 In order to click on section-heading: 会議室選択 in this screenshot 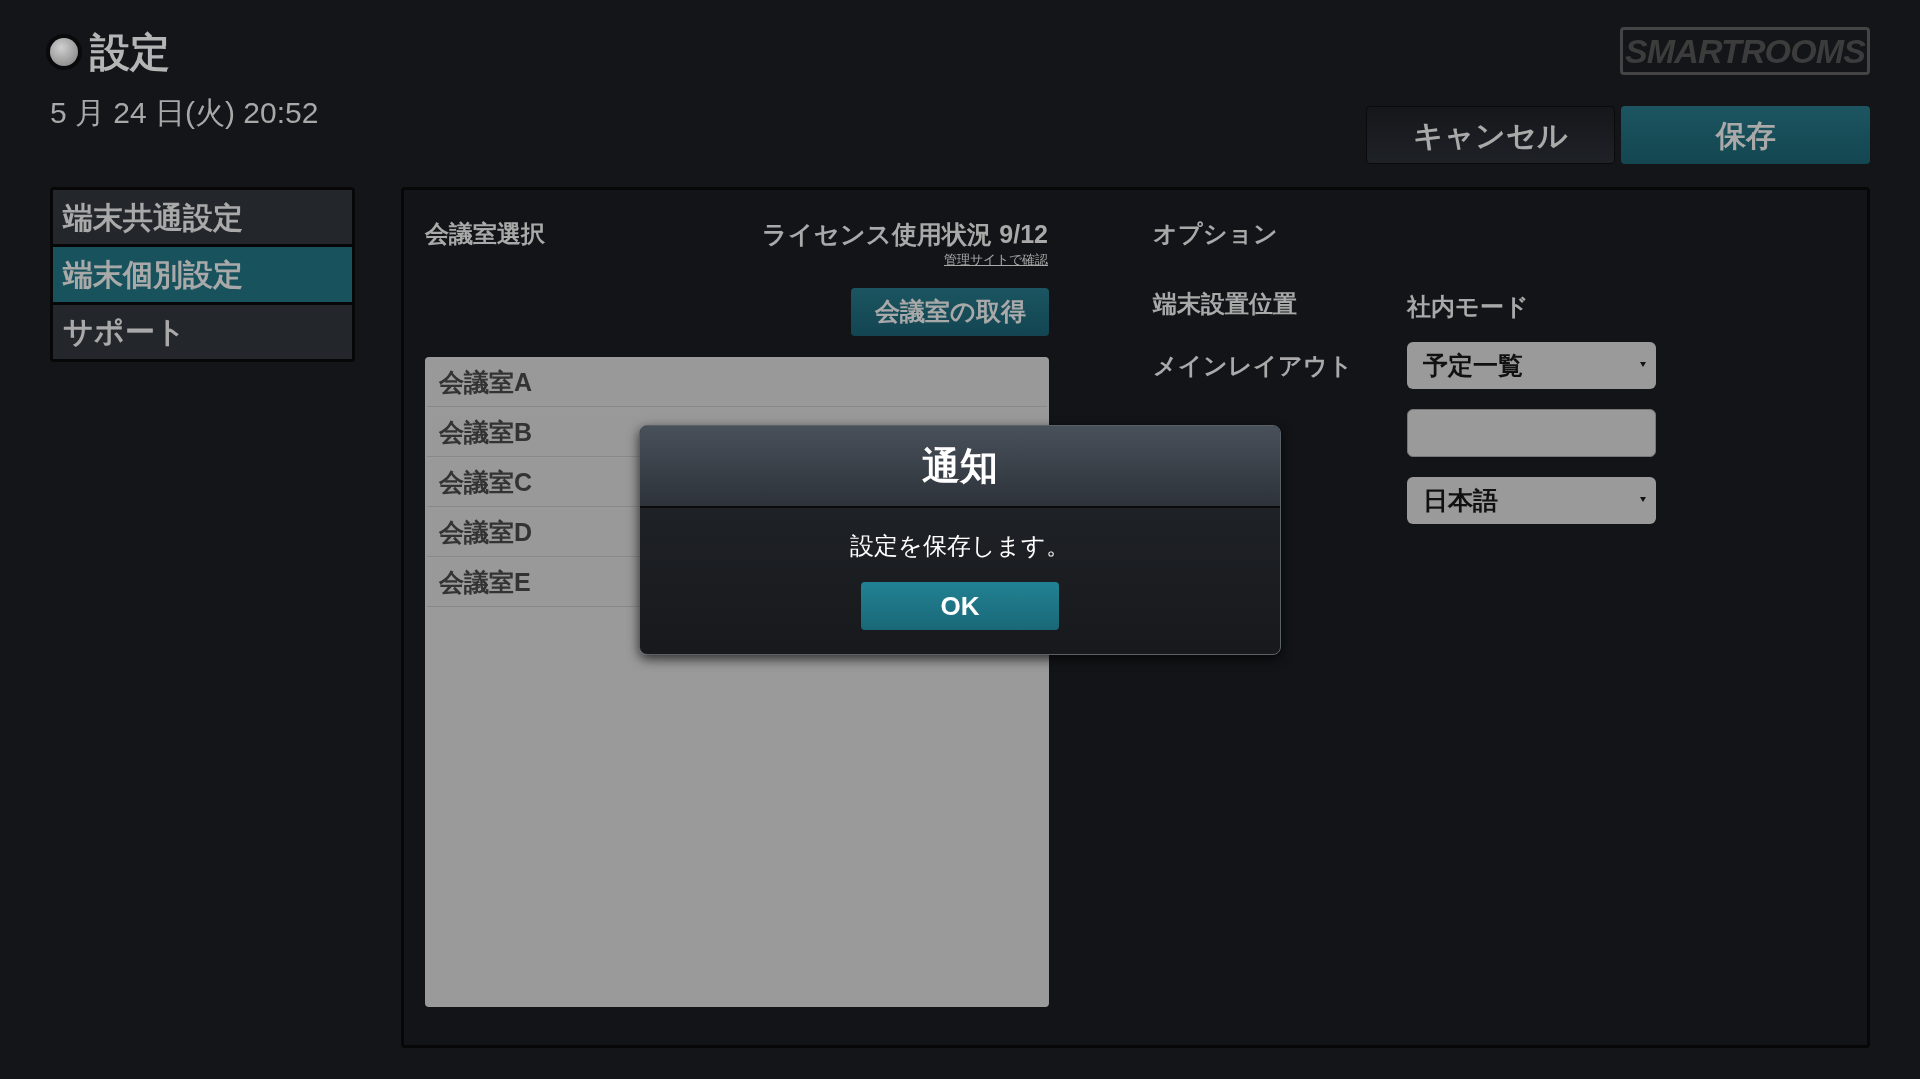, I will do `click(485, 234)`.